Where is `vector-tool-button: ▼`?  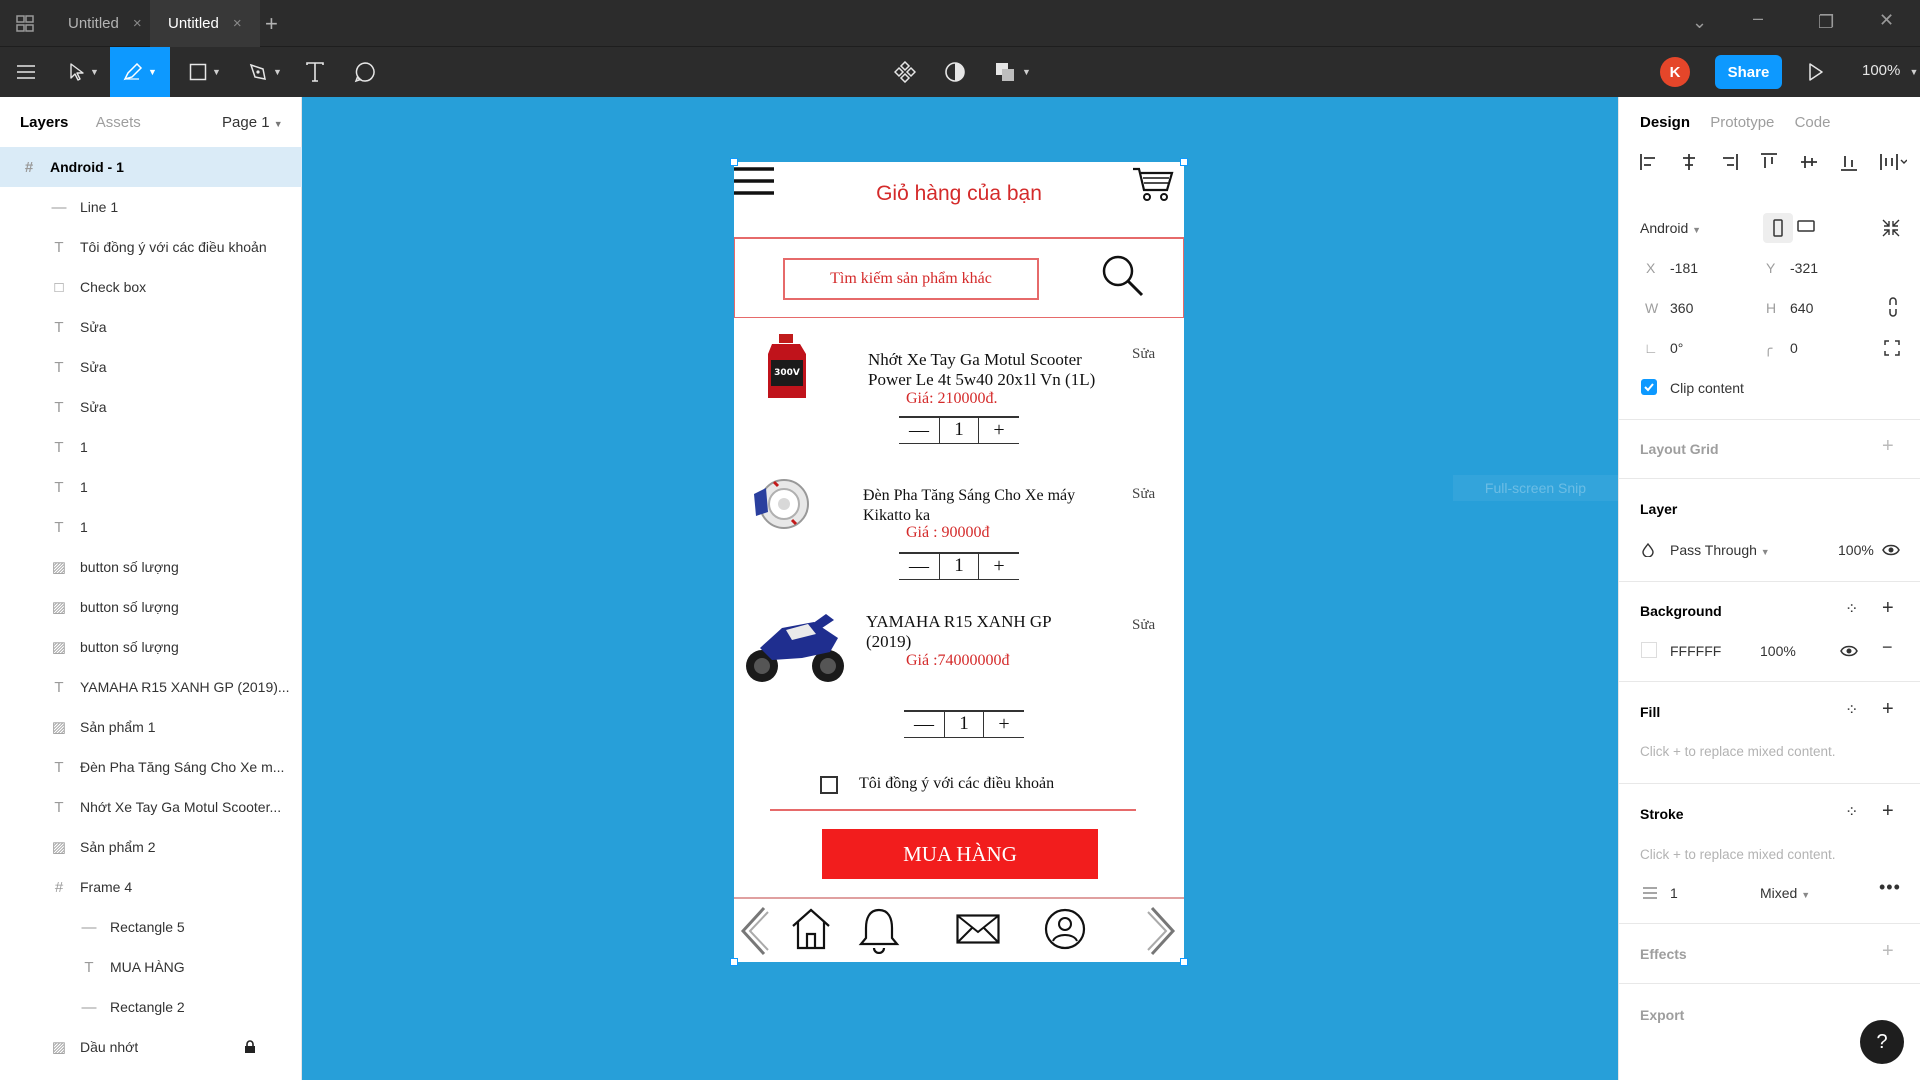 vector-tool-button: ▼ is located at coordinates (265, 72).